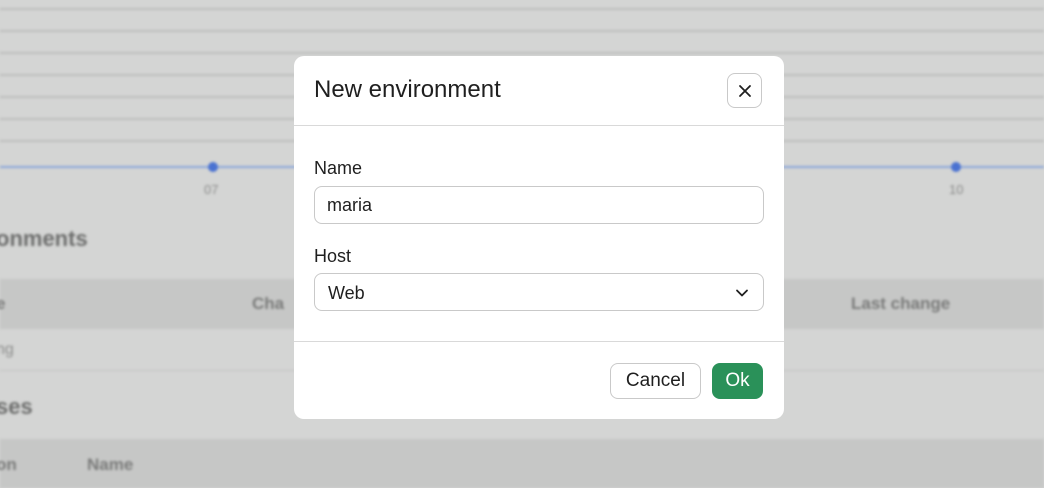 The height and width of the screenshot is (488, 1044). I want to click on chart-tick-label: 10, so click(956, 189).